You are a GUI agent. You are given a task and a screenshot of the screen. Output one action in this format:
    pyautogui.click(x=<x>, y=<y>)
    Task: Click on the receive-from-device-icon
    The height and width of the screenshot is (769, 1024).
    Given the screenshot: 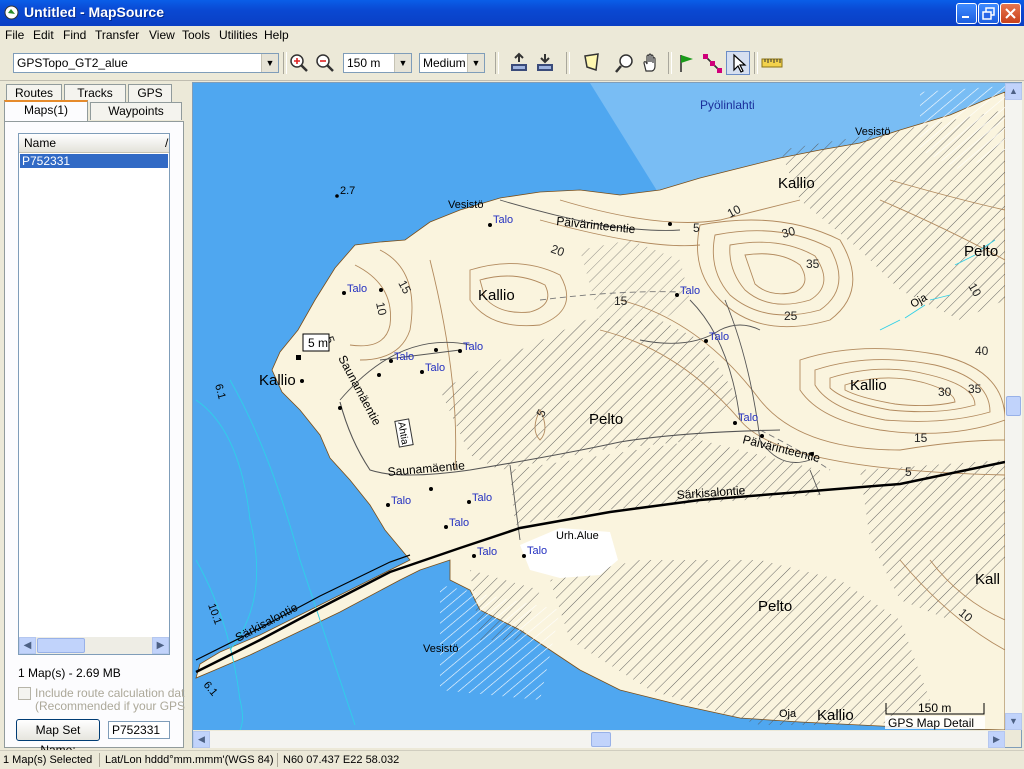 What is the action you would take?
    pyautogui.click(x=519, y=61)
    